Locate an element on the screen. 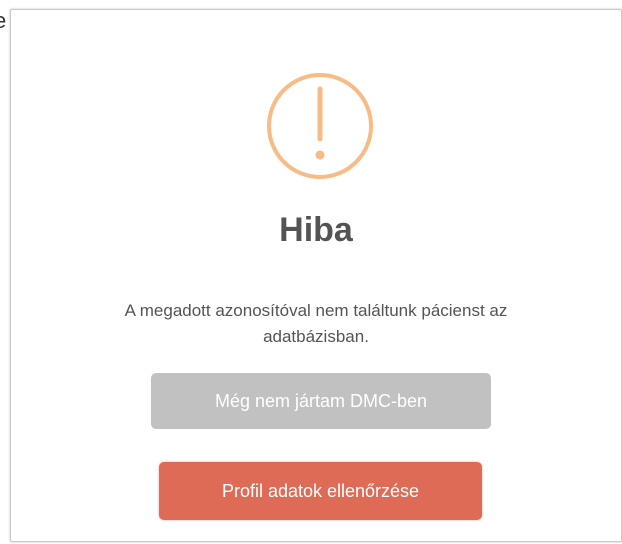  check-profile-data-button: Profil adatok ellenőrzése is located at coordinates (320, 491).